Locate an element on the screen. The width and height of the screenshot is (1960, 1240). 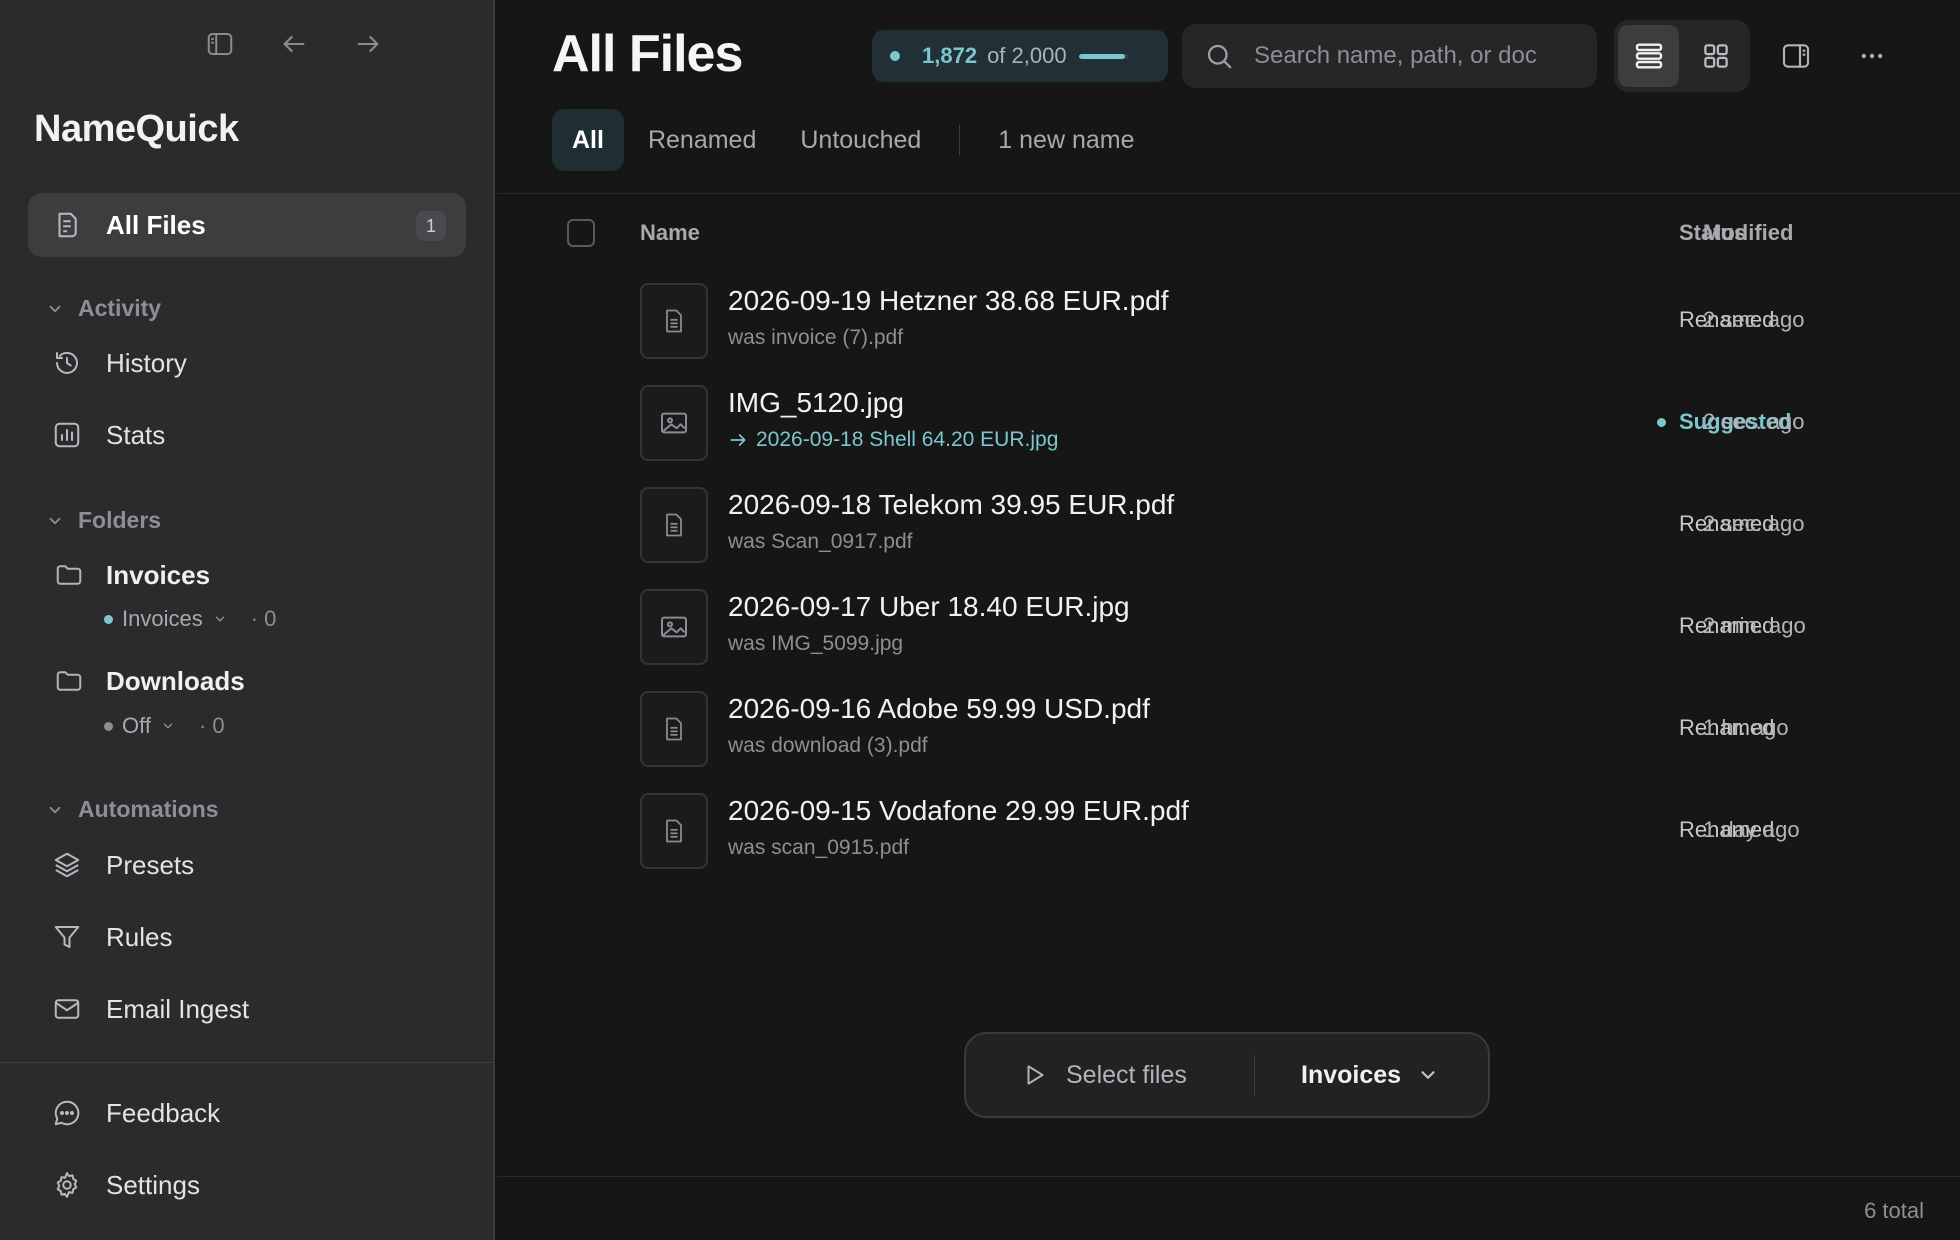
document-icon is located at coordinates (67, 225).